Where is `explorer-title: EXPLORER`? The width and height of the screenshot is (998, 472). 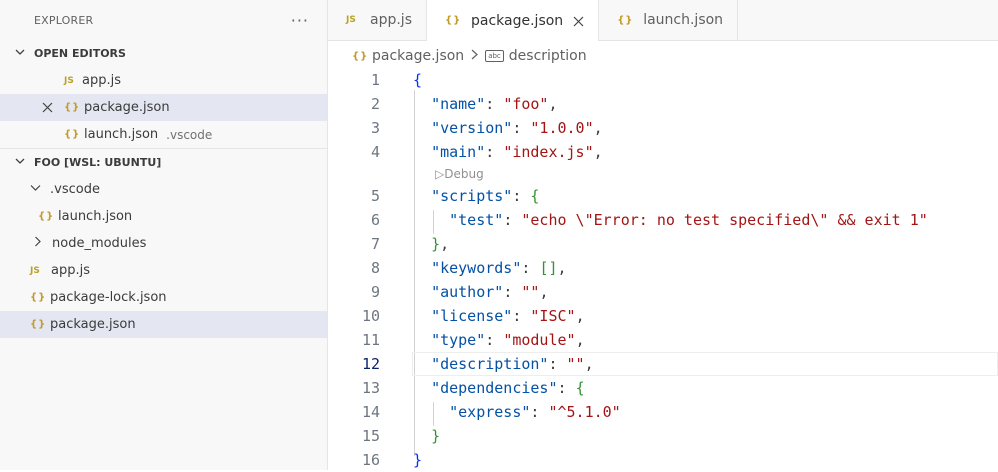 explorer-title: EXPLORER is located at coordinates (64, 20).